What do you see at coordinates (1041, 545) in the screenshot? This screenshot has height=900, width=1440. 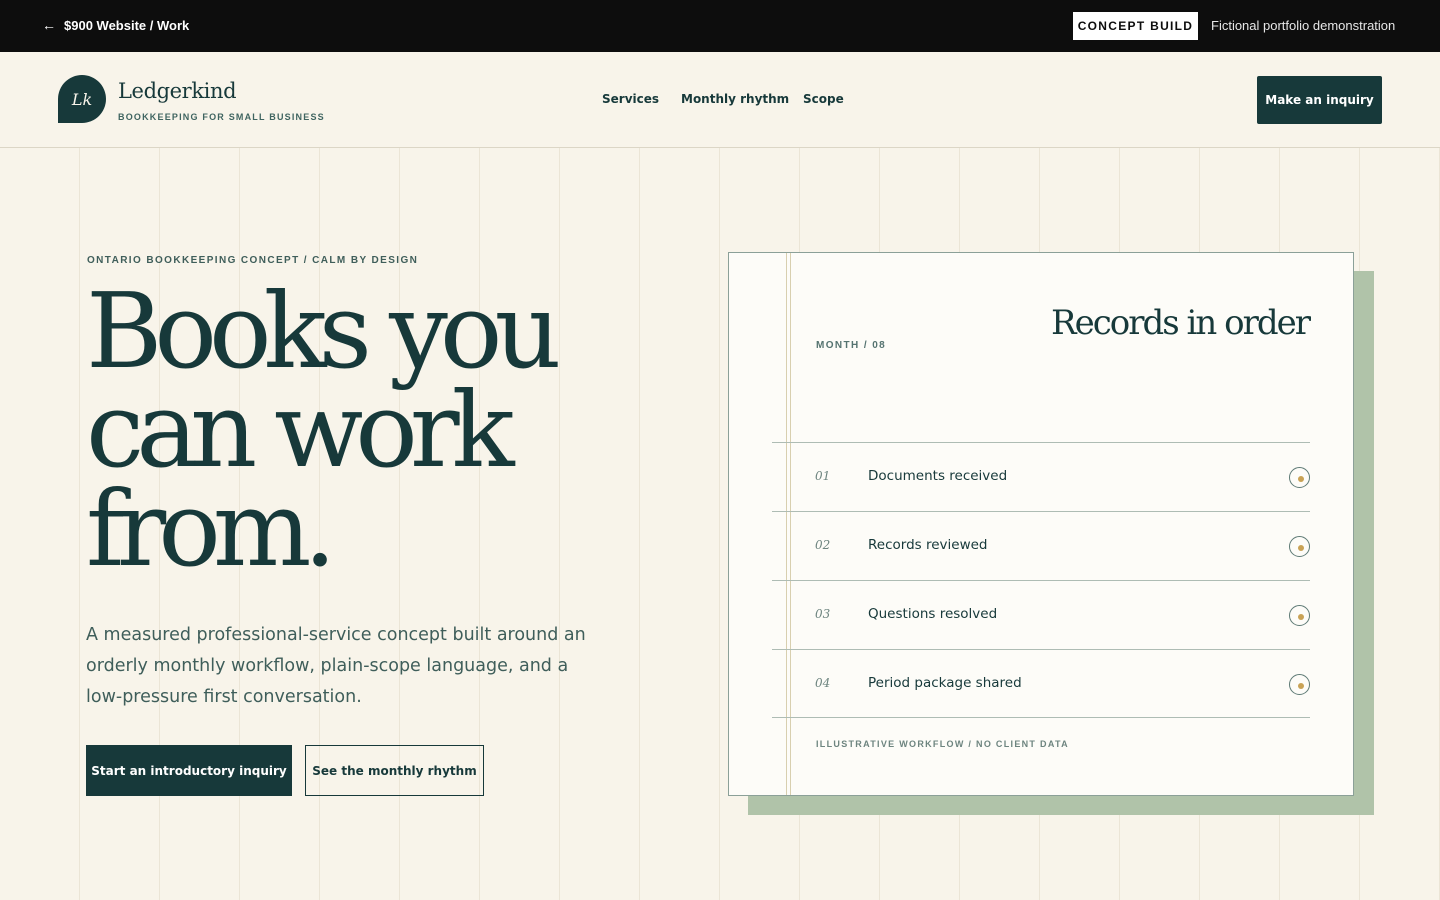 I see `workflow-row: 02 Records reviewed` at bounding box center [1041, 545].